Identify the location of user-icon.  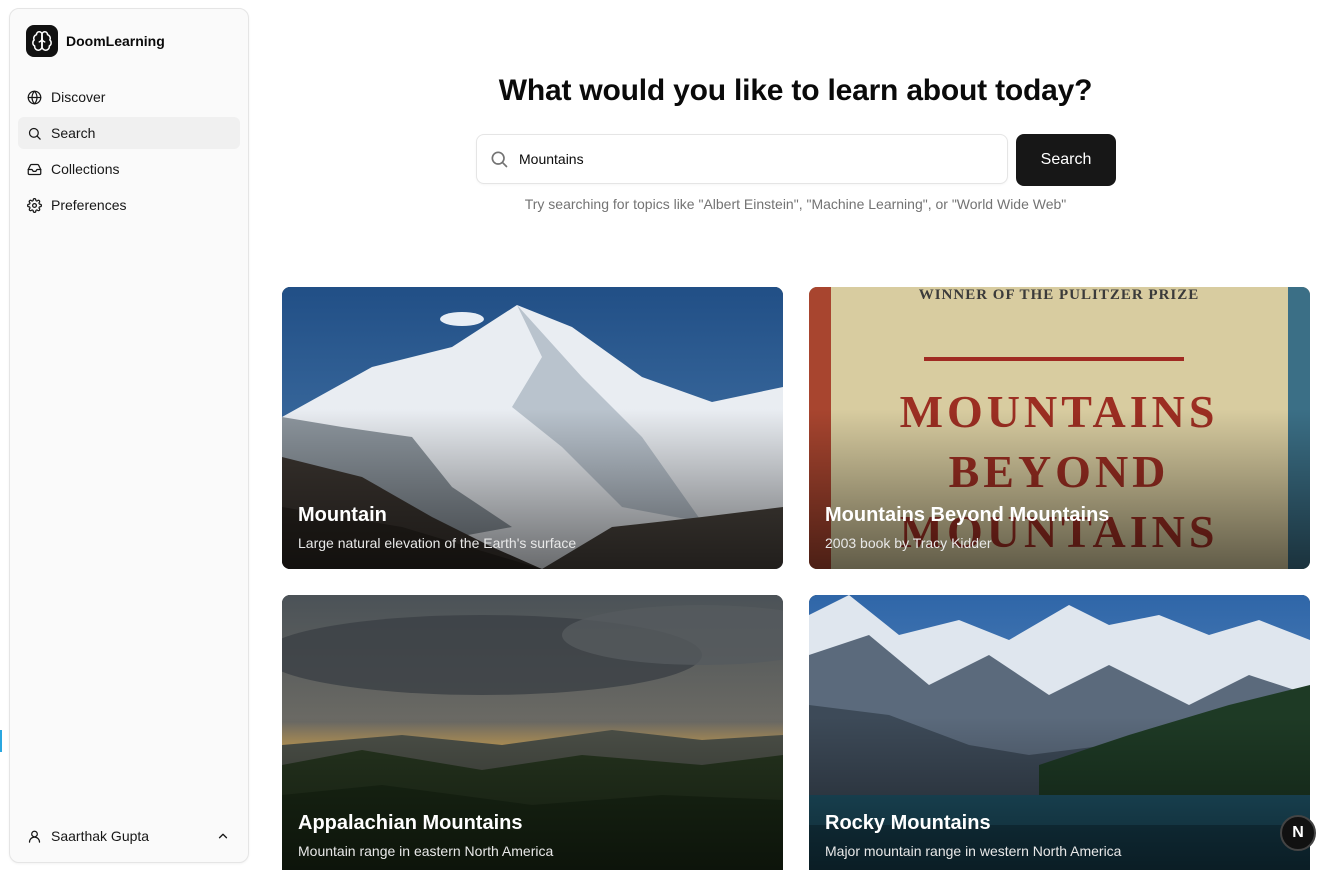
(34, 836).